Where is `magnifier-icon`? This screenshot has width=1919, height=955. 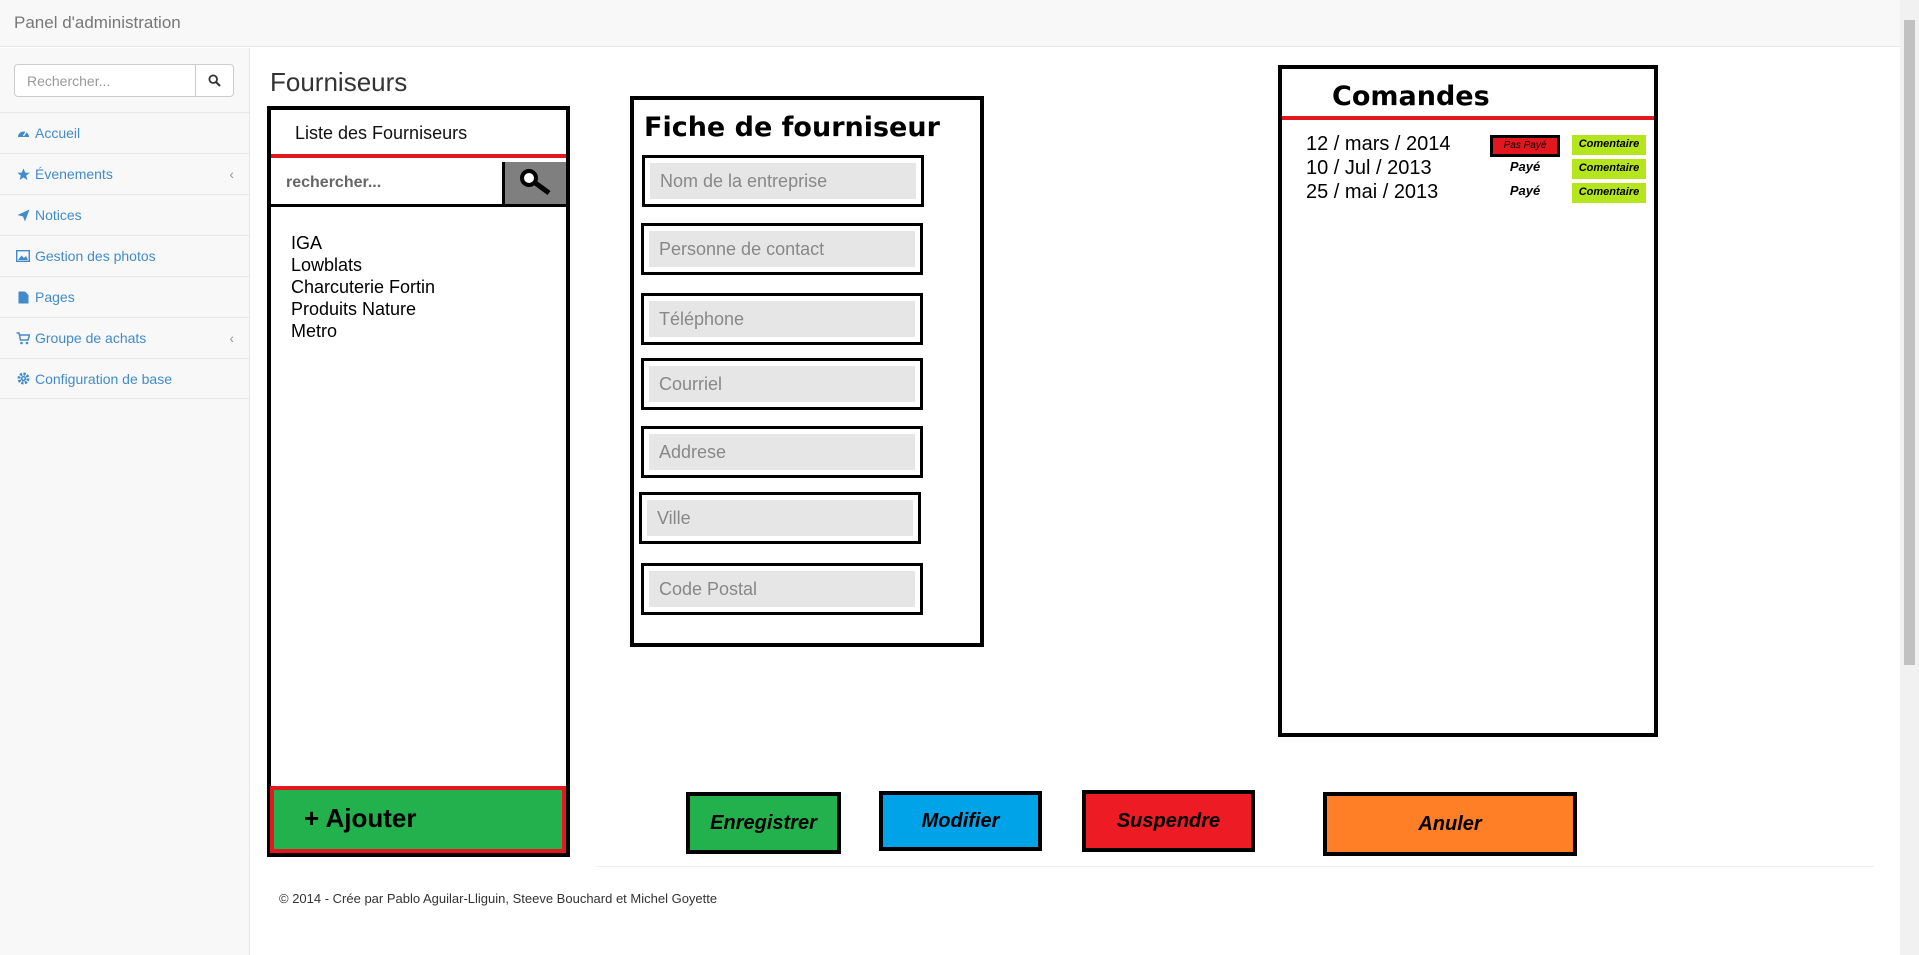 magnifier-icon is located at coordinates (534, 182).